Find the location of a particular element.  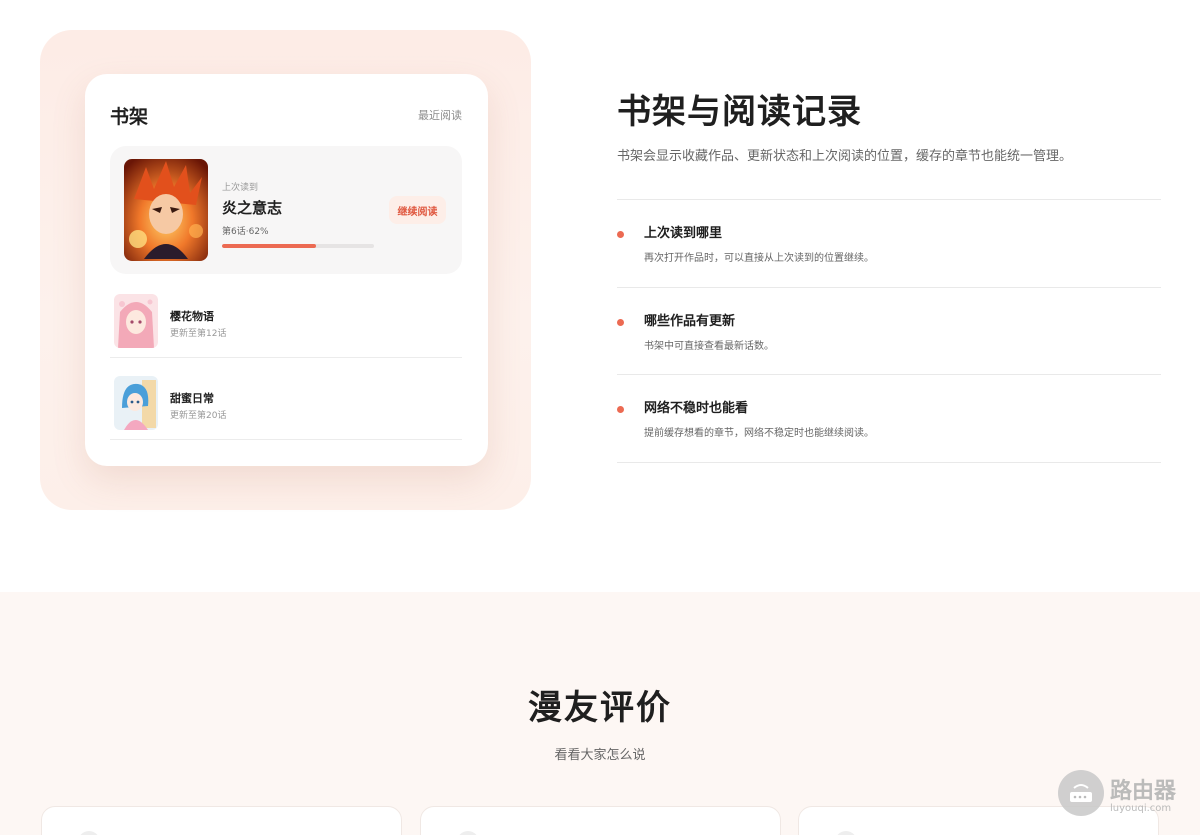

book-cover-sakura is located at coordinates (136, 321).